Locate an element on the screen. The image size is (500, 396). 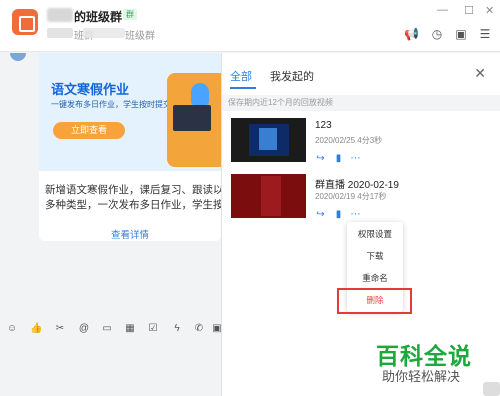
watermark-badge is located at coordinates (491, 389).